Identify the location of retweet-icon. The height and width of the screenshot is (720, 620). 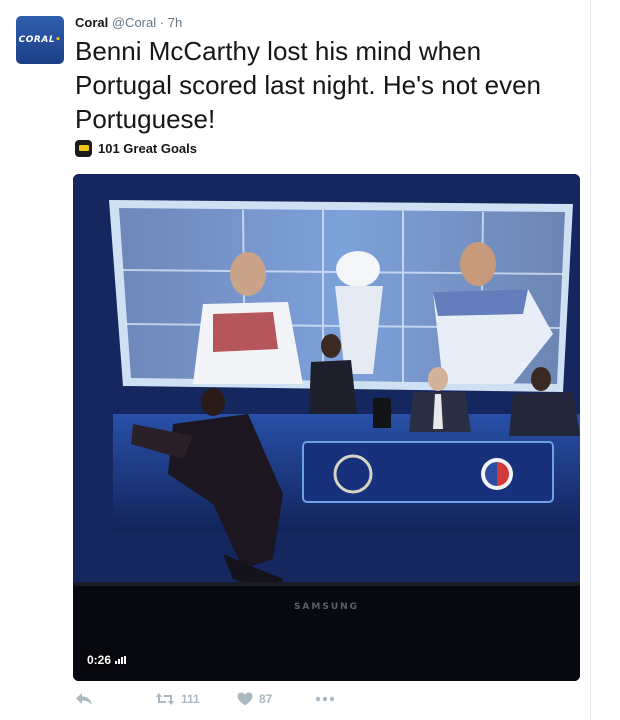
(165, 699).